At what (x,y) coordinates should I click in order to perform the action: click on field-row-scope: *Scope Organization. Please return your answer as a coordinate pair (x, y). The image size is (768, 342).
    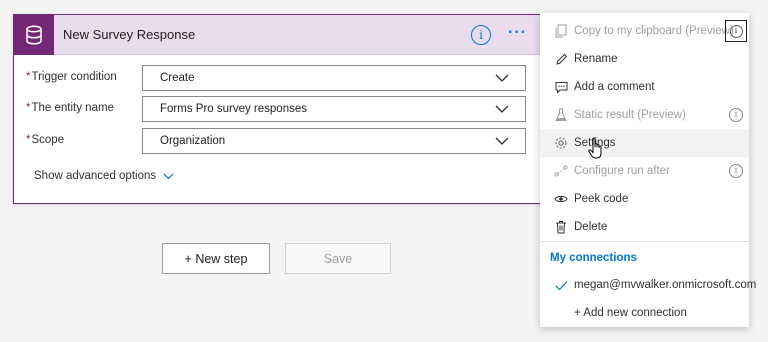
    Looking at the image, I should click on (277, 141).